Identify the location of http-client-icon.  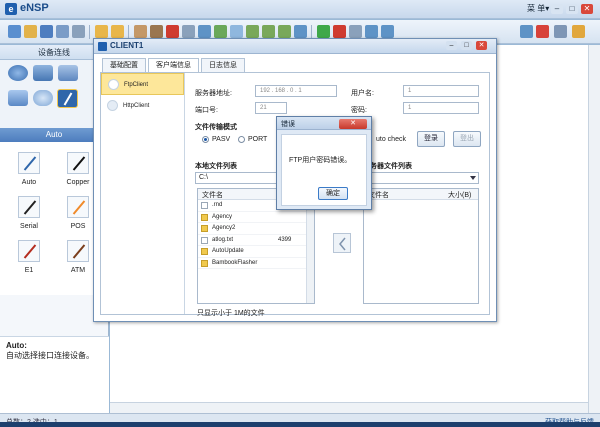
(112, 105).